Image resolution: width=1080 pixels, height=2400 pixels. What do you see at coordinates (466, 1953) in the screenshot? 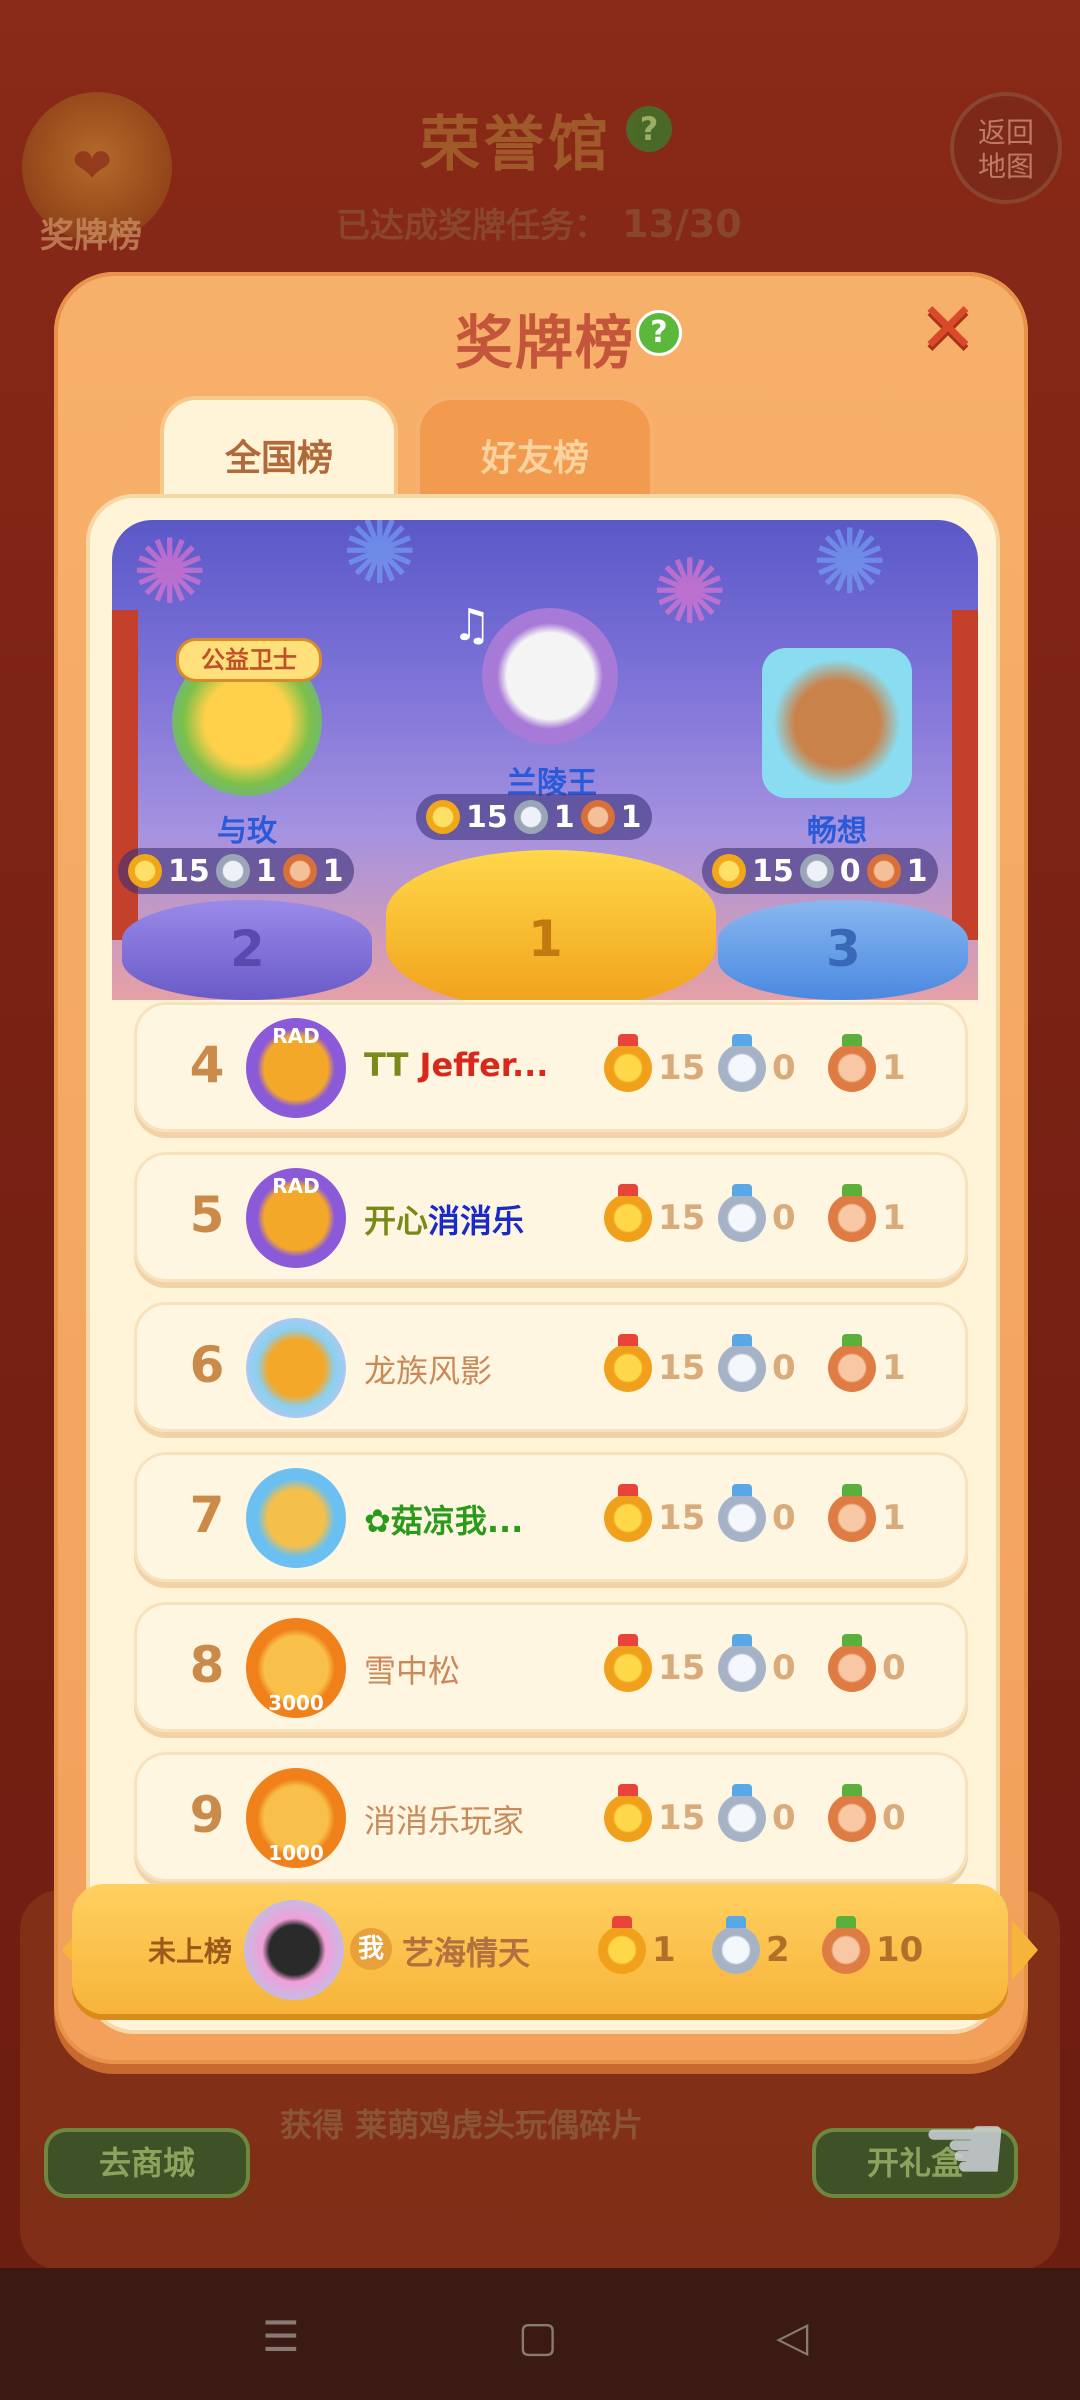
I see `my-player-name: 艺海情天` at bounding box center [466, 1953].